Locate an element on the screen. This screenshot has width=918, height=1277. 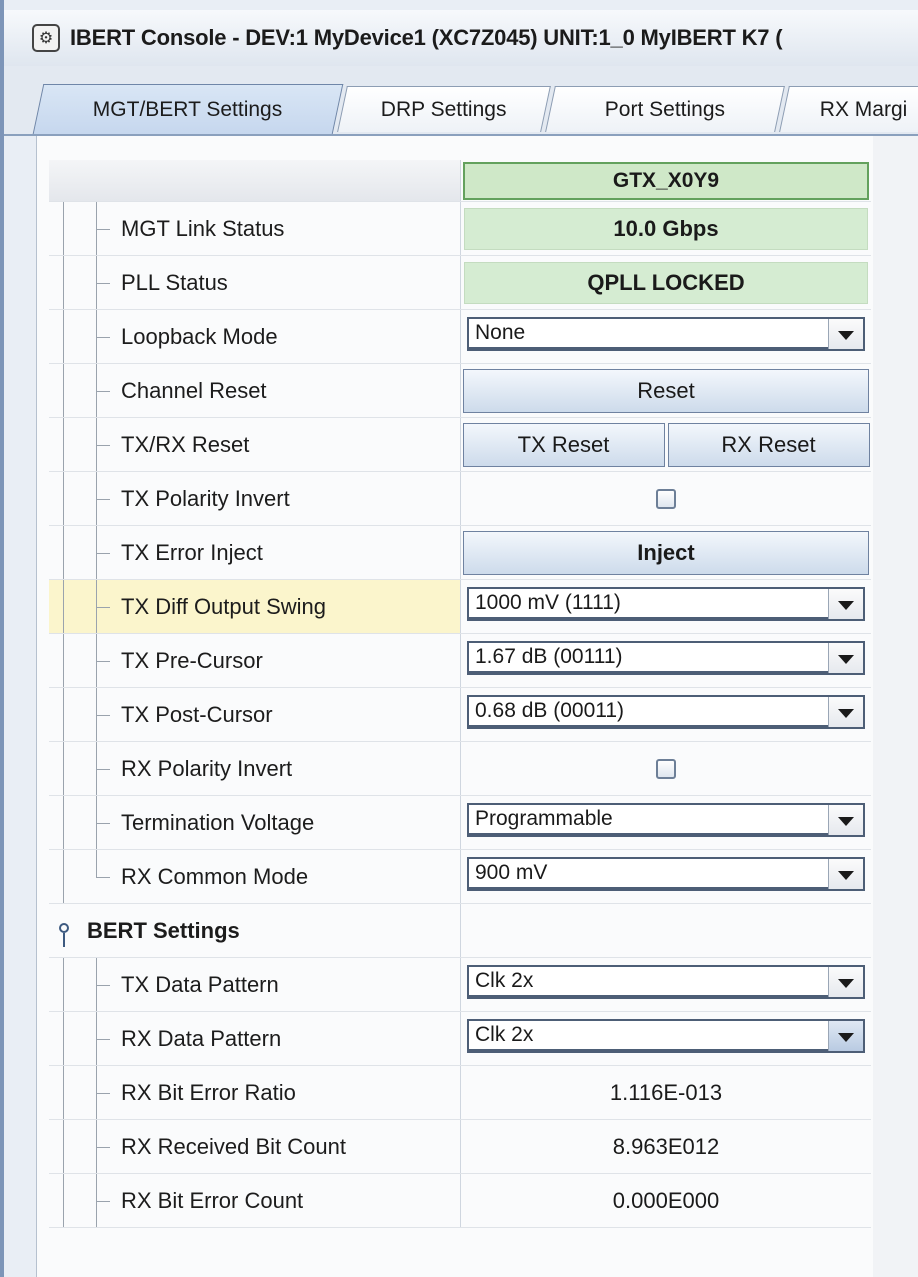
tx-pre-cursor-dropdown: 1.67 dB (00111) is located at coordinates (666, 657).